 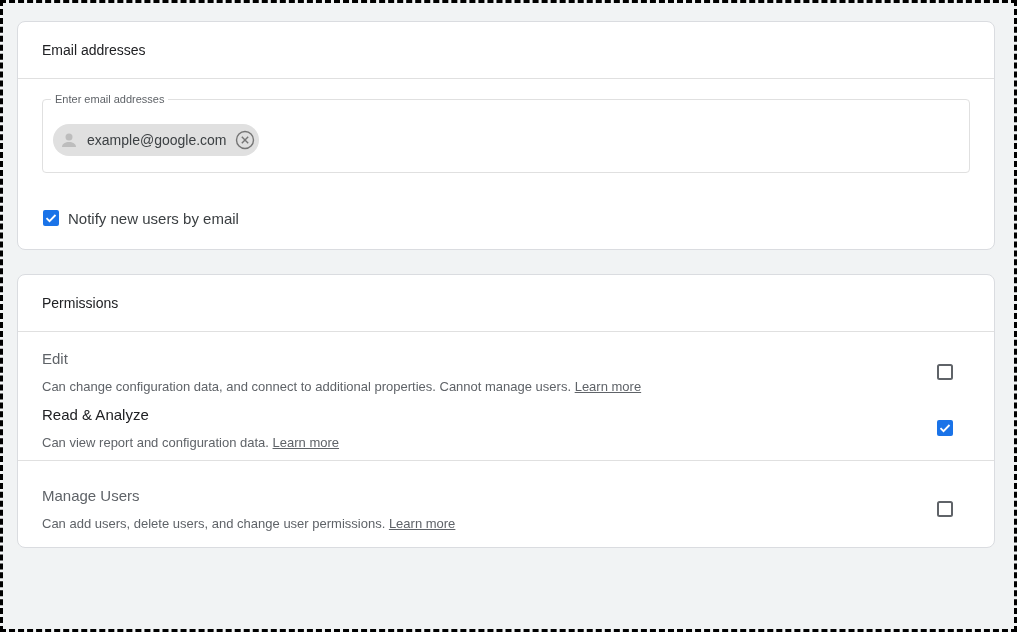 What do you see at coordinates (342, 386) in the screenshot?
I see `role-description: Can change configuration data, and connect to additional properties. Cannot manage users. Learn more` at bounding box center [342, 386].